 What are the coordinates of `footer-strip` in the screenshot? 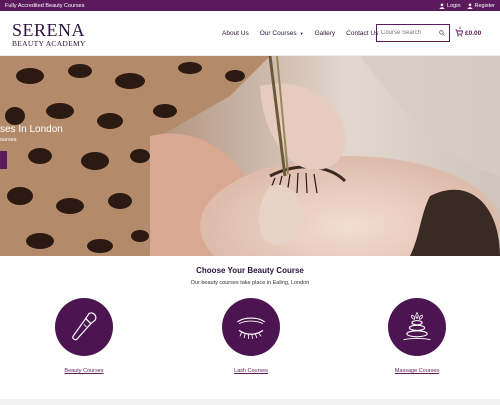 It's located at (250, 402).